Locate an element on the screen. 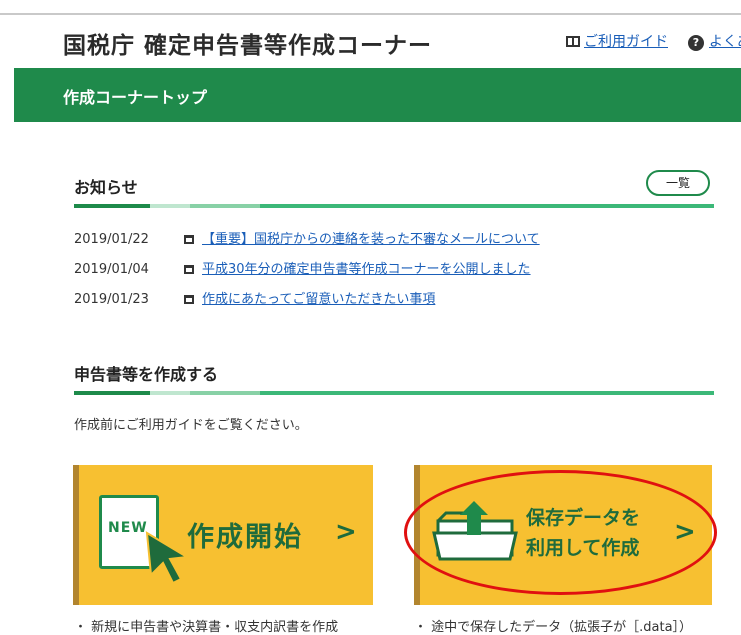 This screenshot has width=741, height=635. notice-row: 2019/01/22 【重要】国税庁からの連絡を装った不審なメールについて is located at coordinates (307, 238).